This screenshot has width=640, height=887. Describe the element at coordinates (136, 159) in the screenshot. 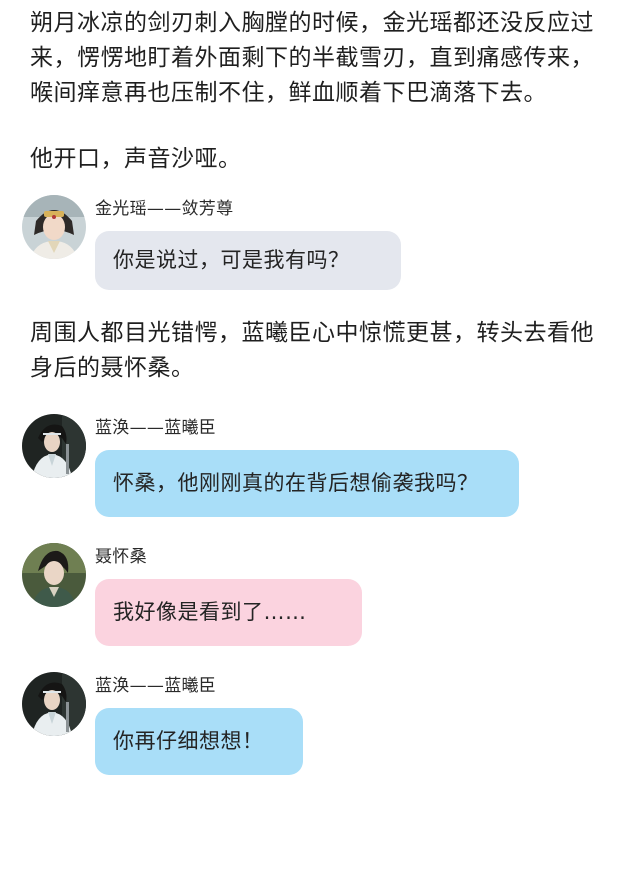

I see `narration-paragraph-2: 他开口，声音沙哑。` at that location.